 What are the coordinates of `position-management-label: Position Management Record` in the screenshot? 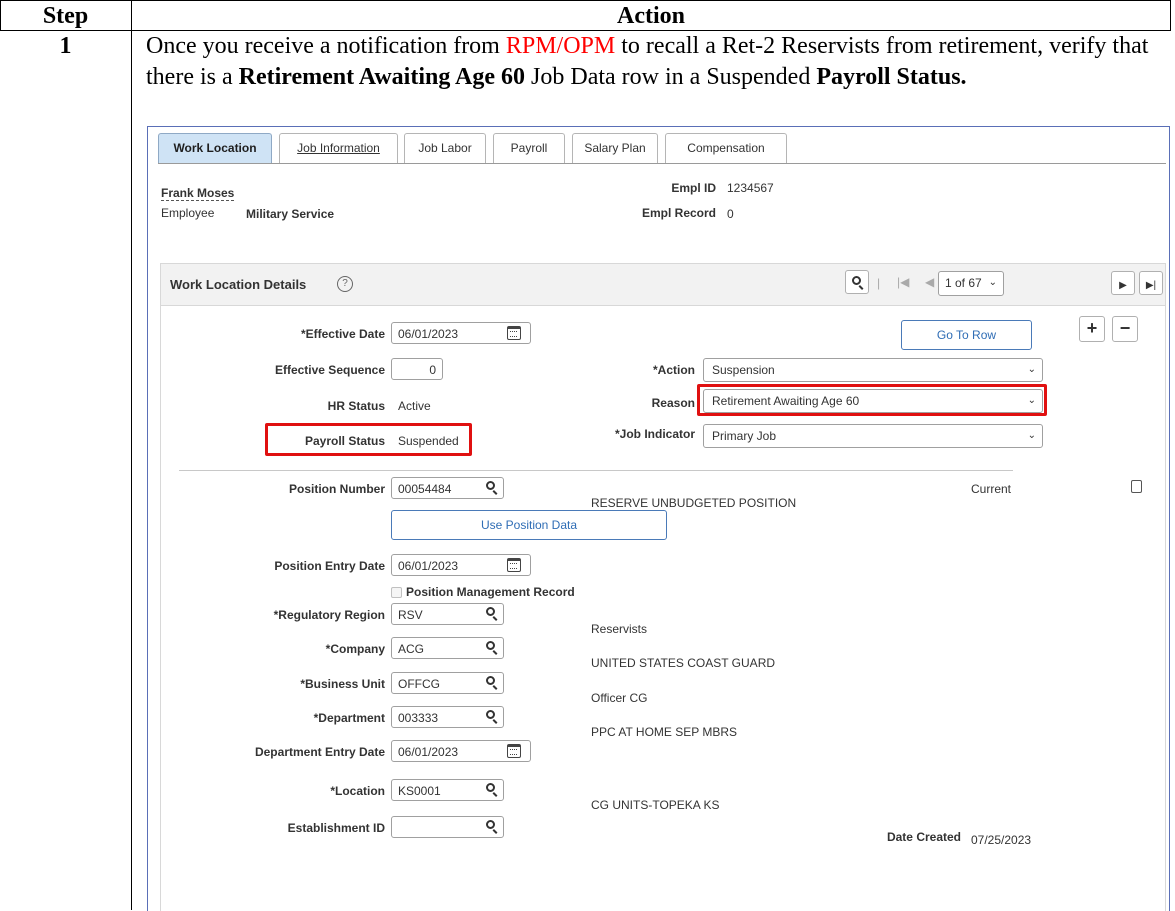 It's located at (490, 592).